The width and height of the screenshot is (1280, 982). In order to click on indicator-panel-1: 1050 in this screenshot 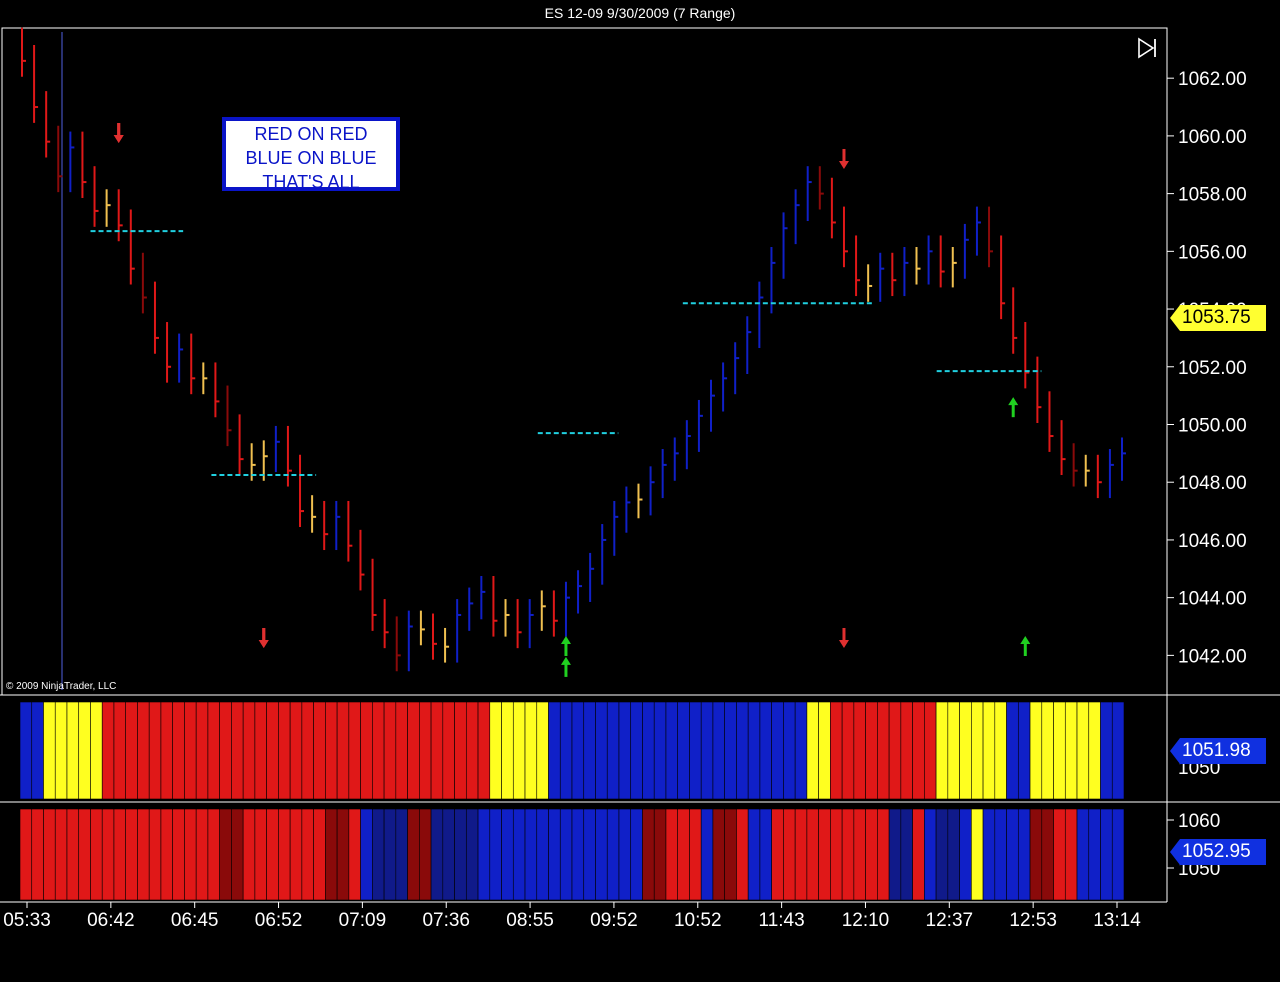, I will do `click(619, 750)`.